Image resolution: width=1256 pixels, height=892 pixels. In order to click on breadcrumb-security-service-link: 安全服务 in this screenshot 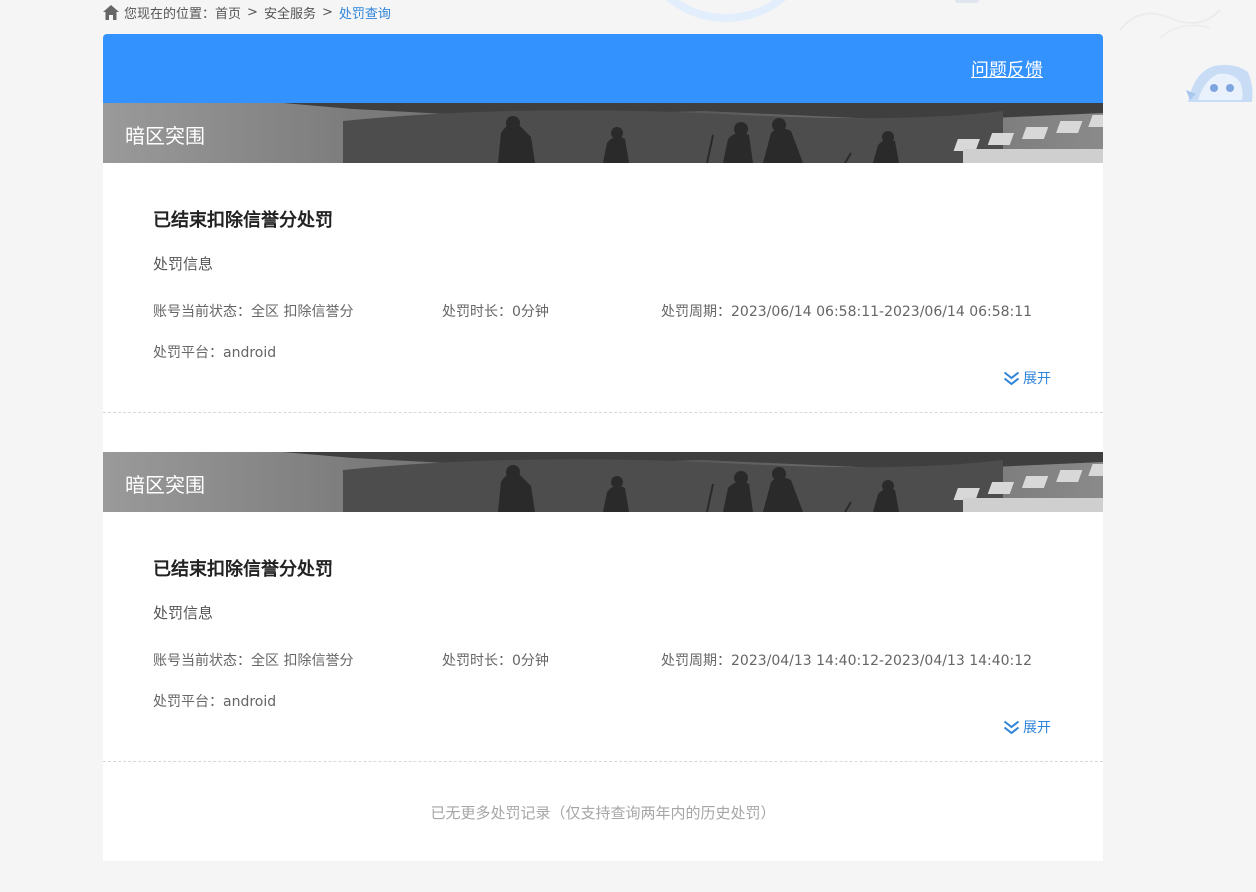, I will do `click(290, 12)`.